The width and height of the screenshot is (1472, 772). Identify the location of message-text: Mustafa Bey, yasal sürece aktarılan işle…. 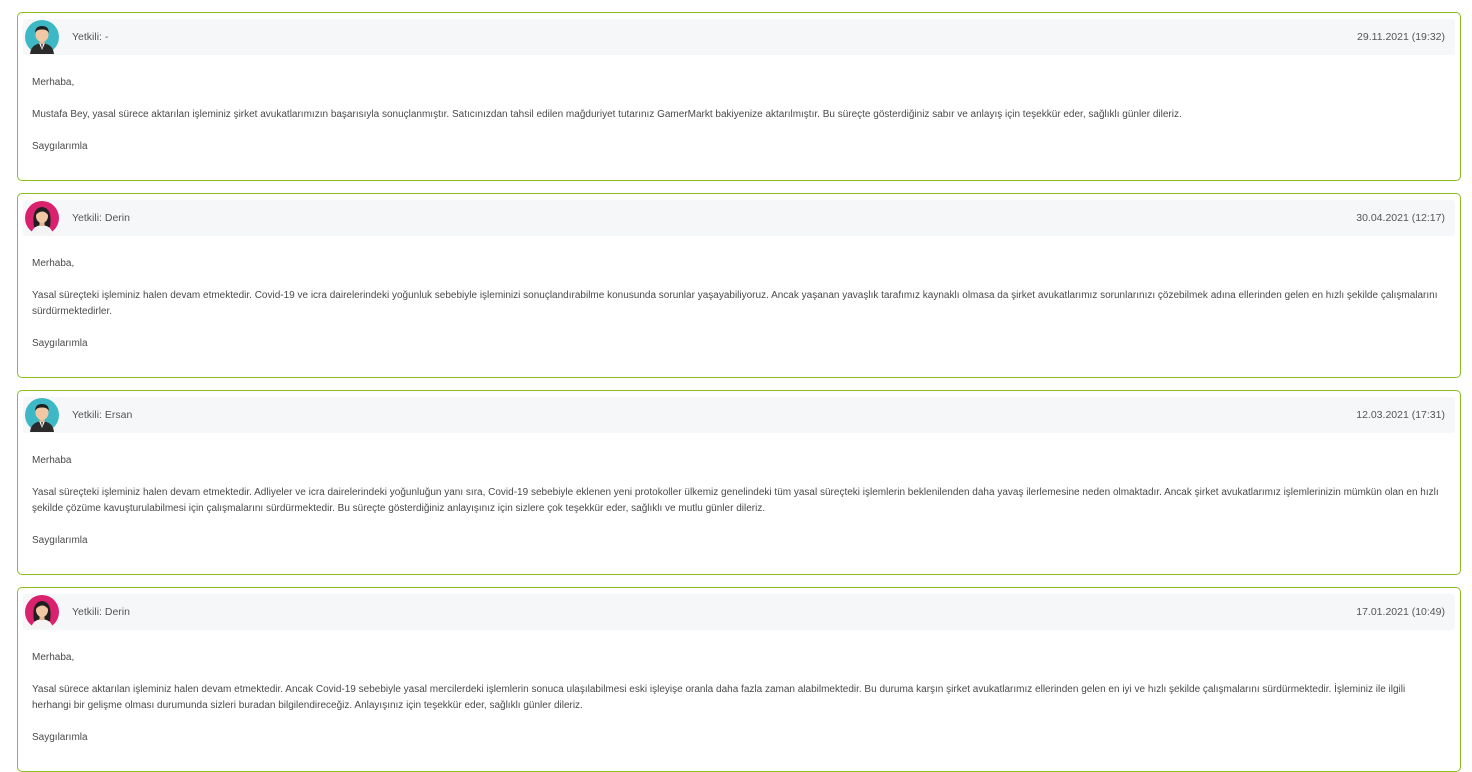
(607, 114).